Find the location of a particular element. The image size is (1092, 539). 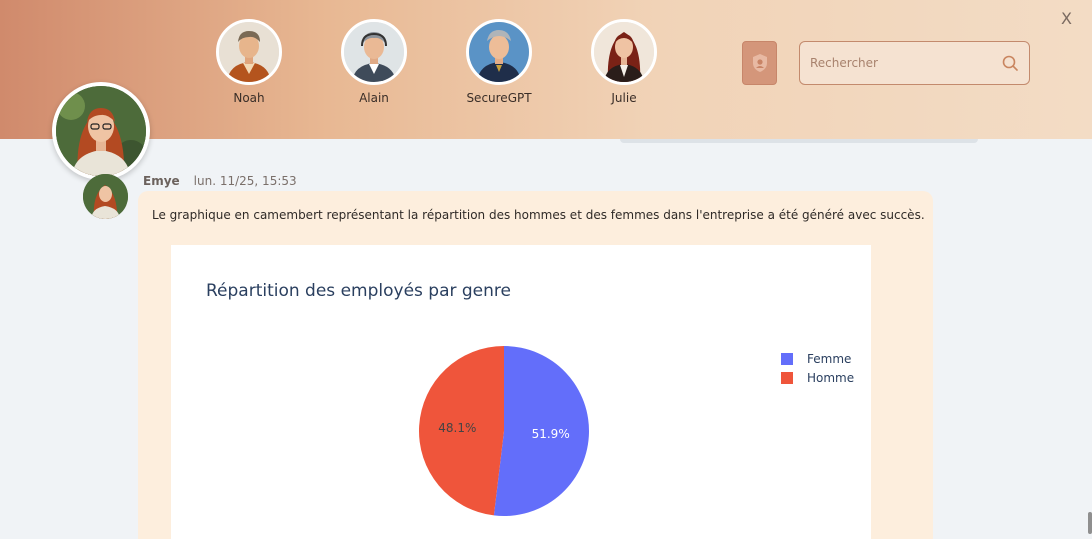

previous-message-edge is located at coordinates (799, 141).